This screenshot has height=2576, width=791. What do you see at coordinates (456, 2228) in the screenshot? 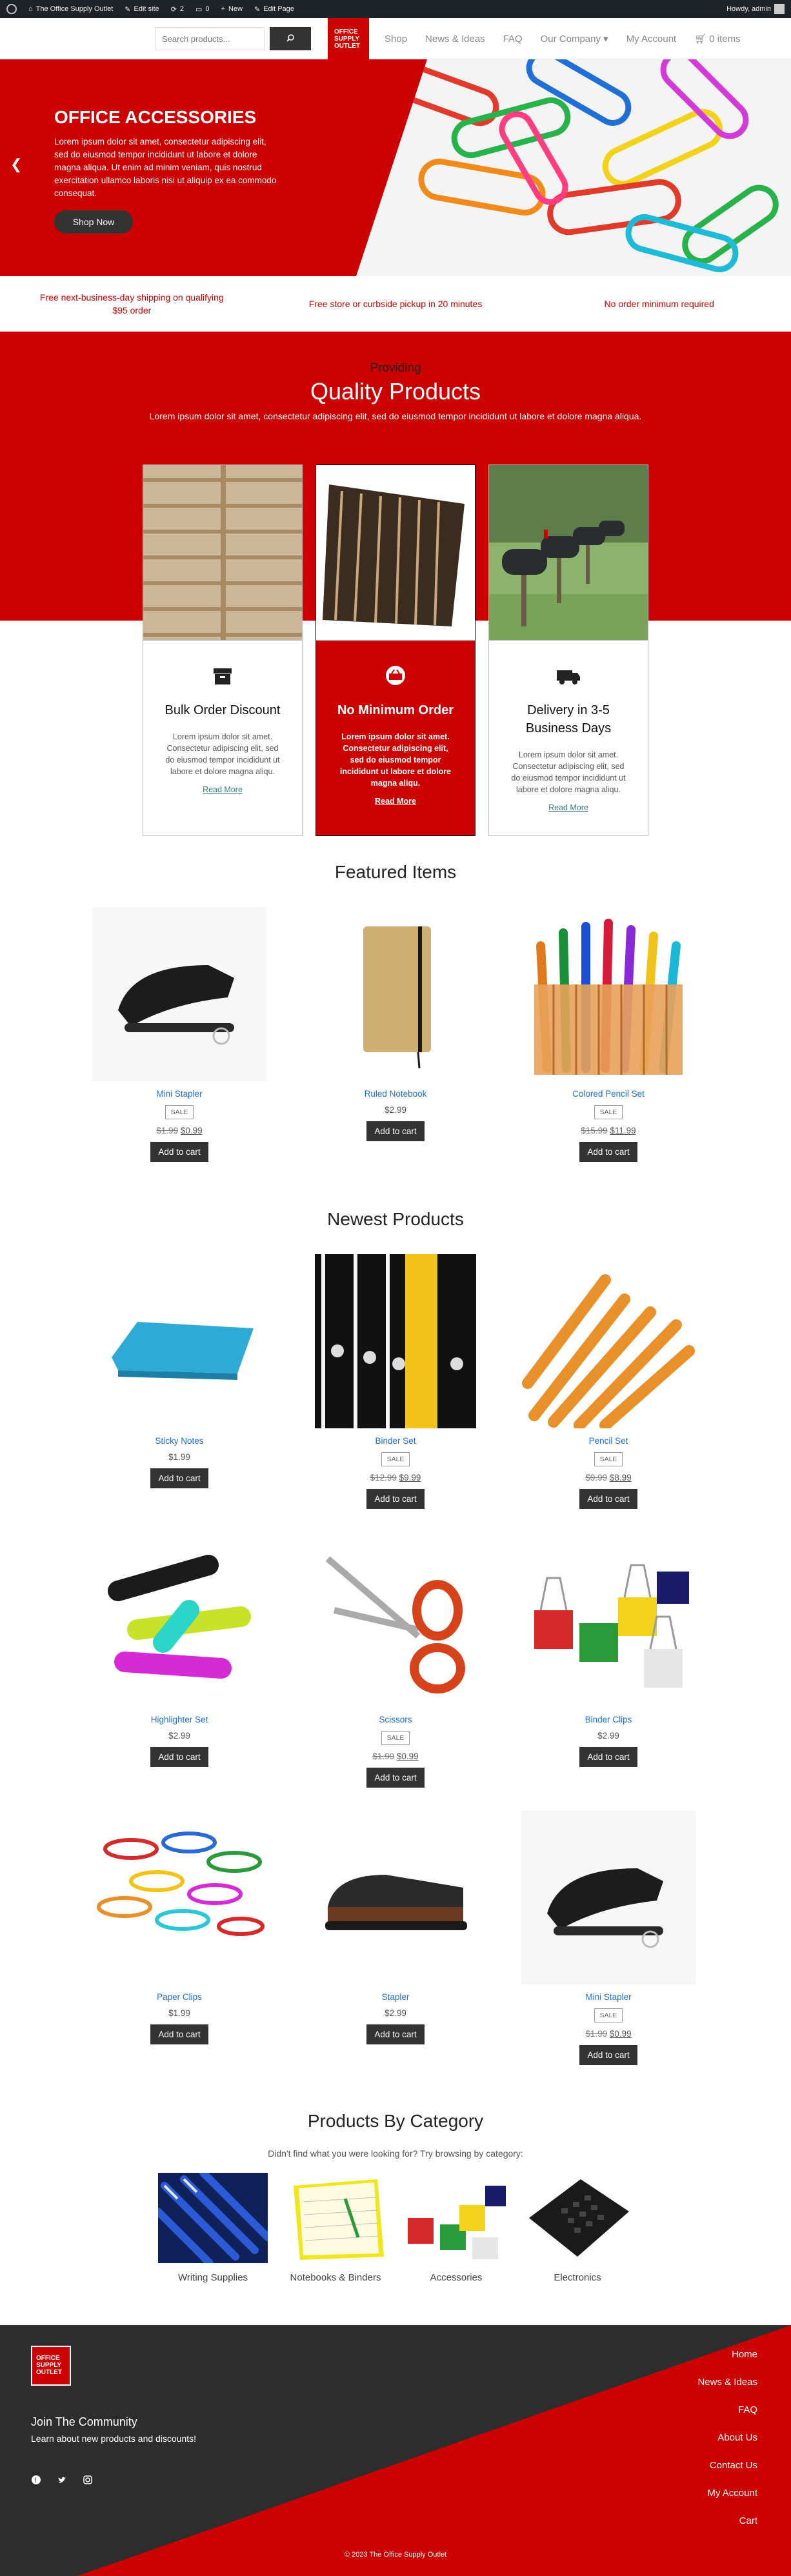
I see `category-accessories: Accessories` at bounding box center [456, 2228].